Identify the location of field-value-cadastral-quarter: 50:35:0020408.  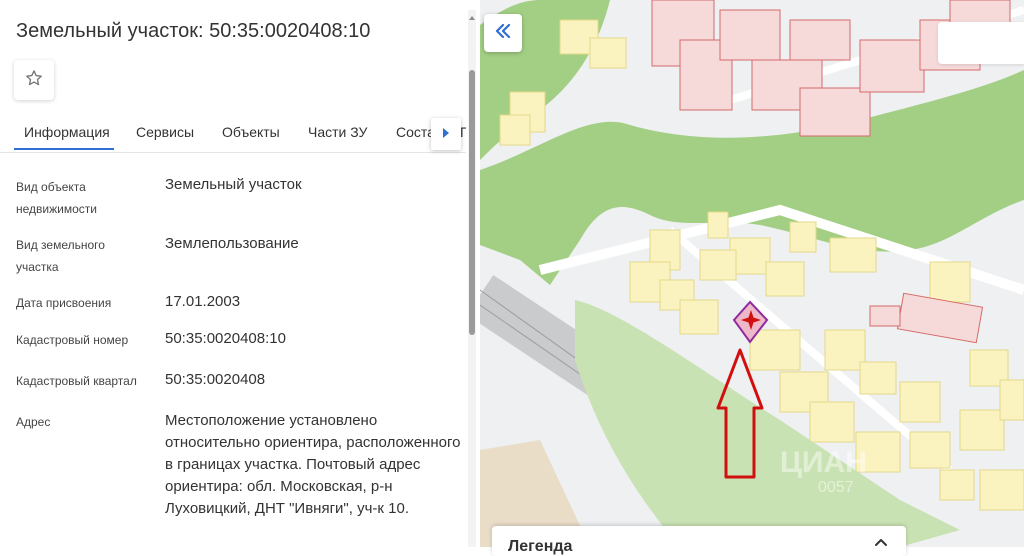
(215, 379).